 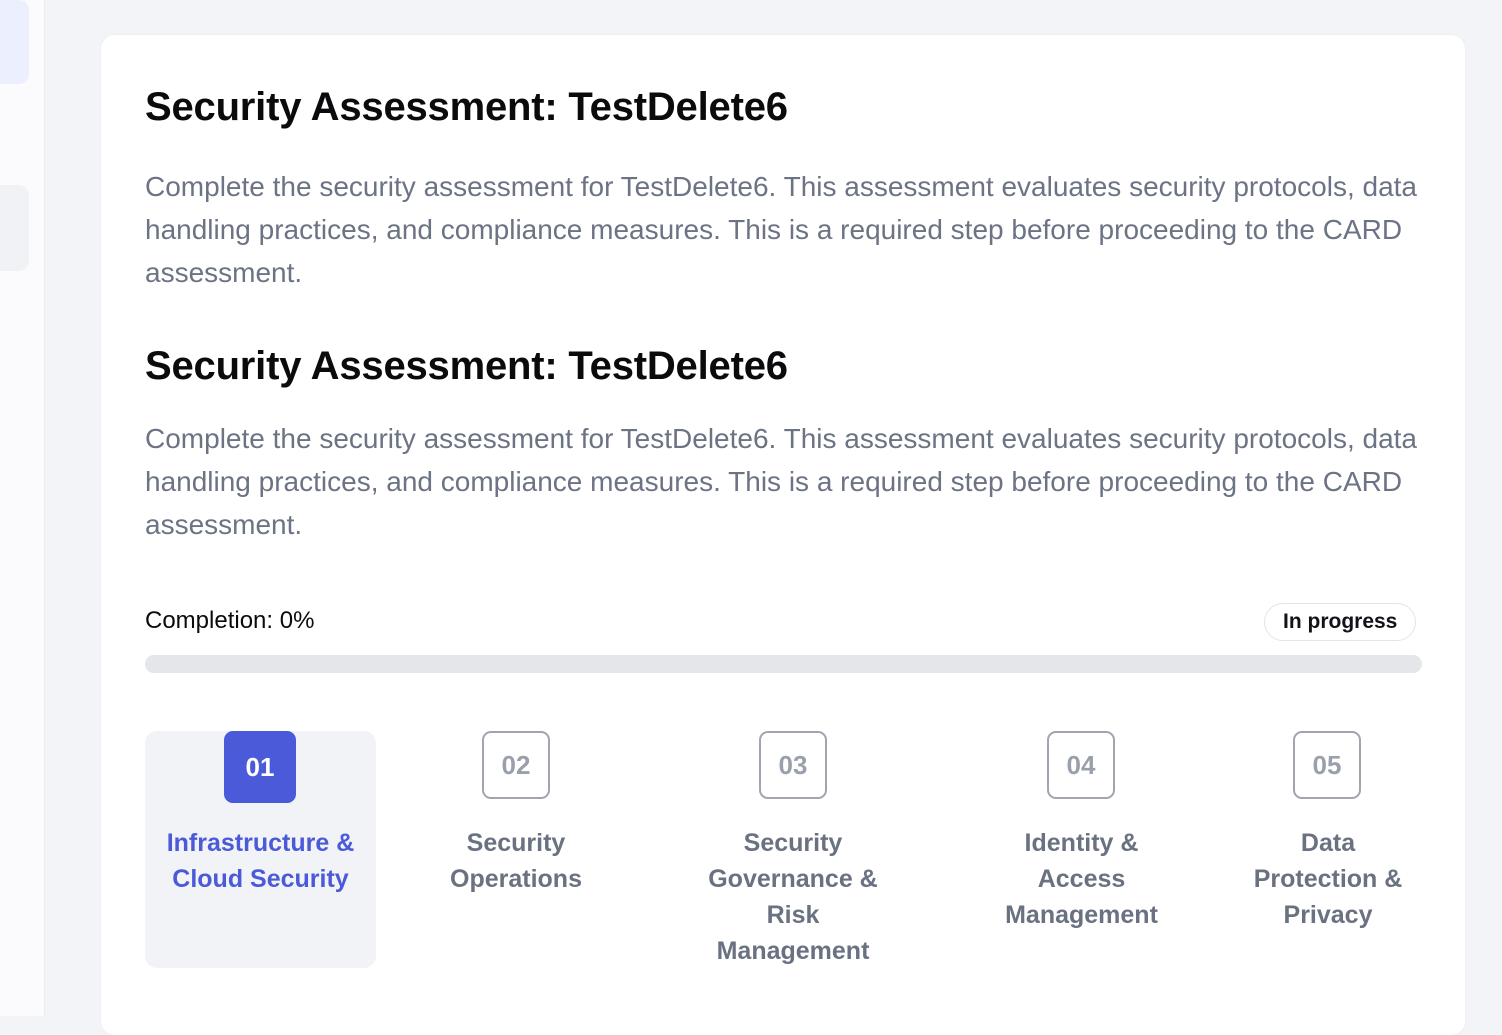 What do you see at coordinates (230, 620) in the screenshot?
I see `completion-label: Completion: 0%` at bounding box center [230, 620].